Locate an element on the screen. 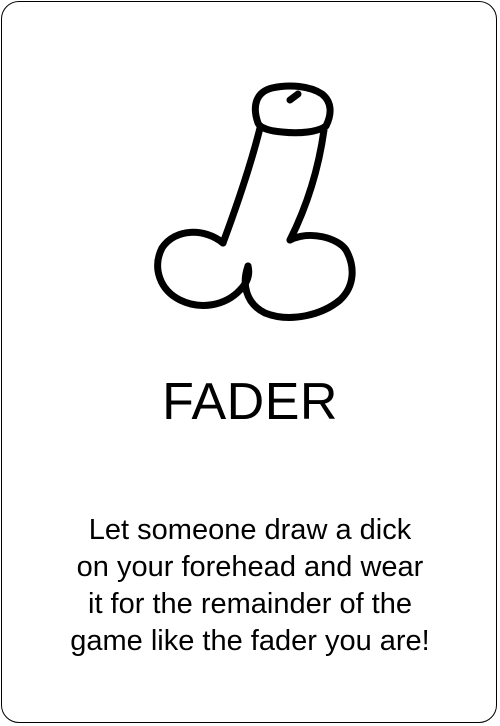 Image resolution: width=500 pixels, height=726 pixels. card-title: FADER is located at coordinates (250, 402).